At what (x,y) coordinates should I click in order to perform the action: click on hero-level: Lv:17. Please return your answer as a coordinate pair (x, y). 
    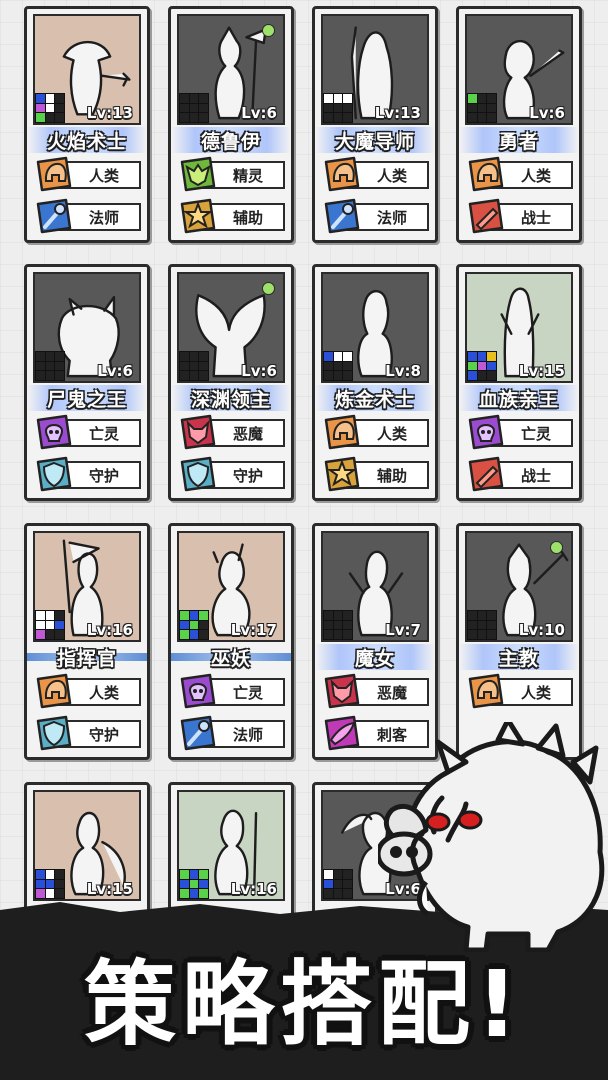
    Looking at the image, I should click on (253, 630).